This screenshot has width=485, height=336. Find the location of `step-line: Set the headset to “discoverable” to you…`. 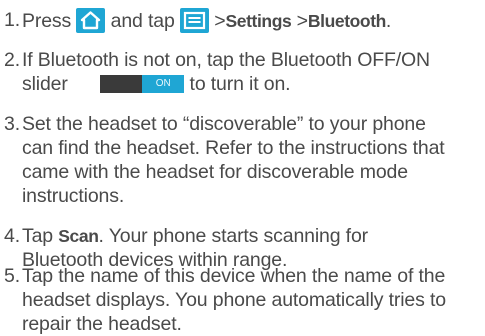

step-line: Set the headset to “discoverable” to you… is located at coordinates (224, 124).